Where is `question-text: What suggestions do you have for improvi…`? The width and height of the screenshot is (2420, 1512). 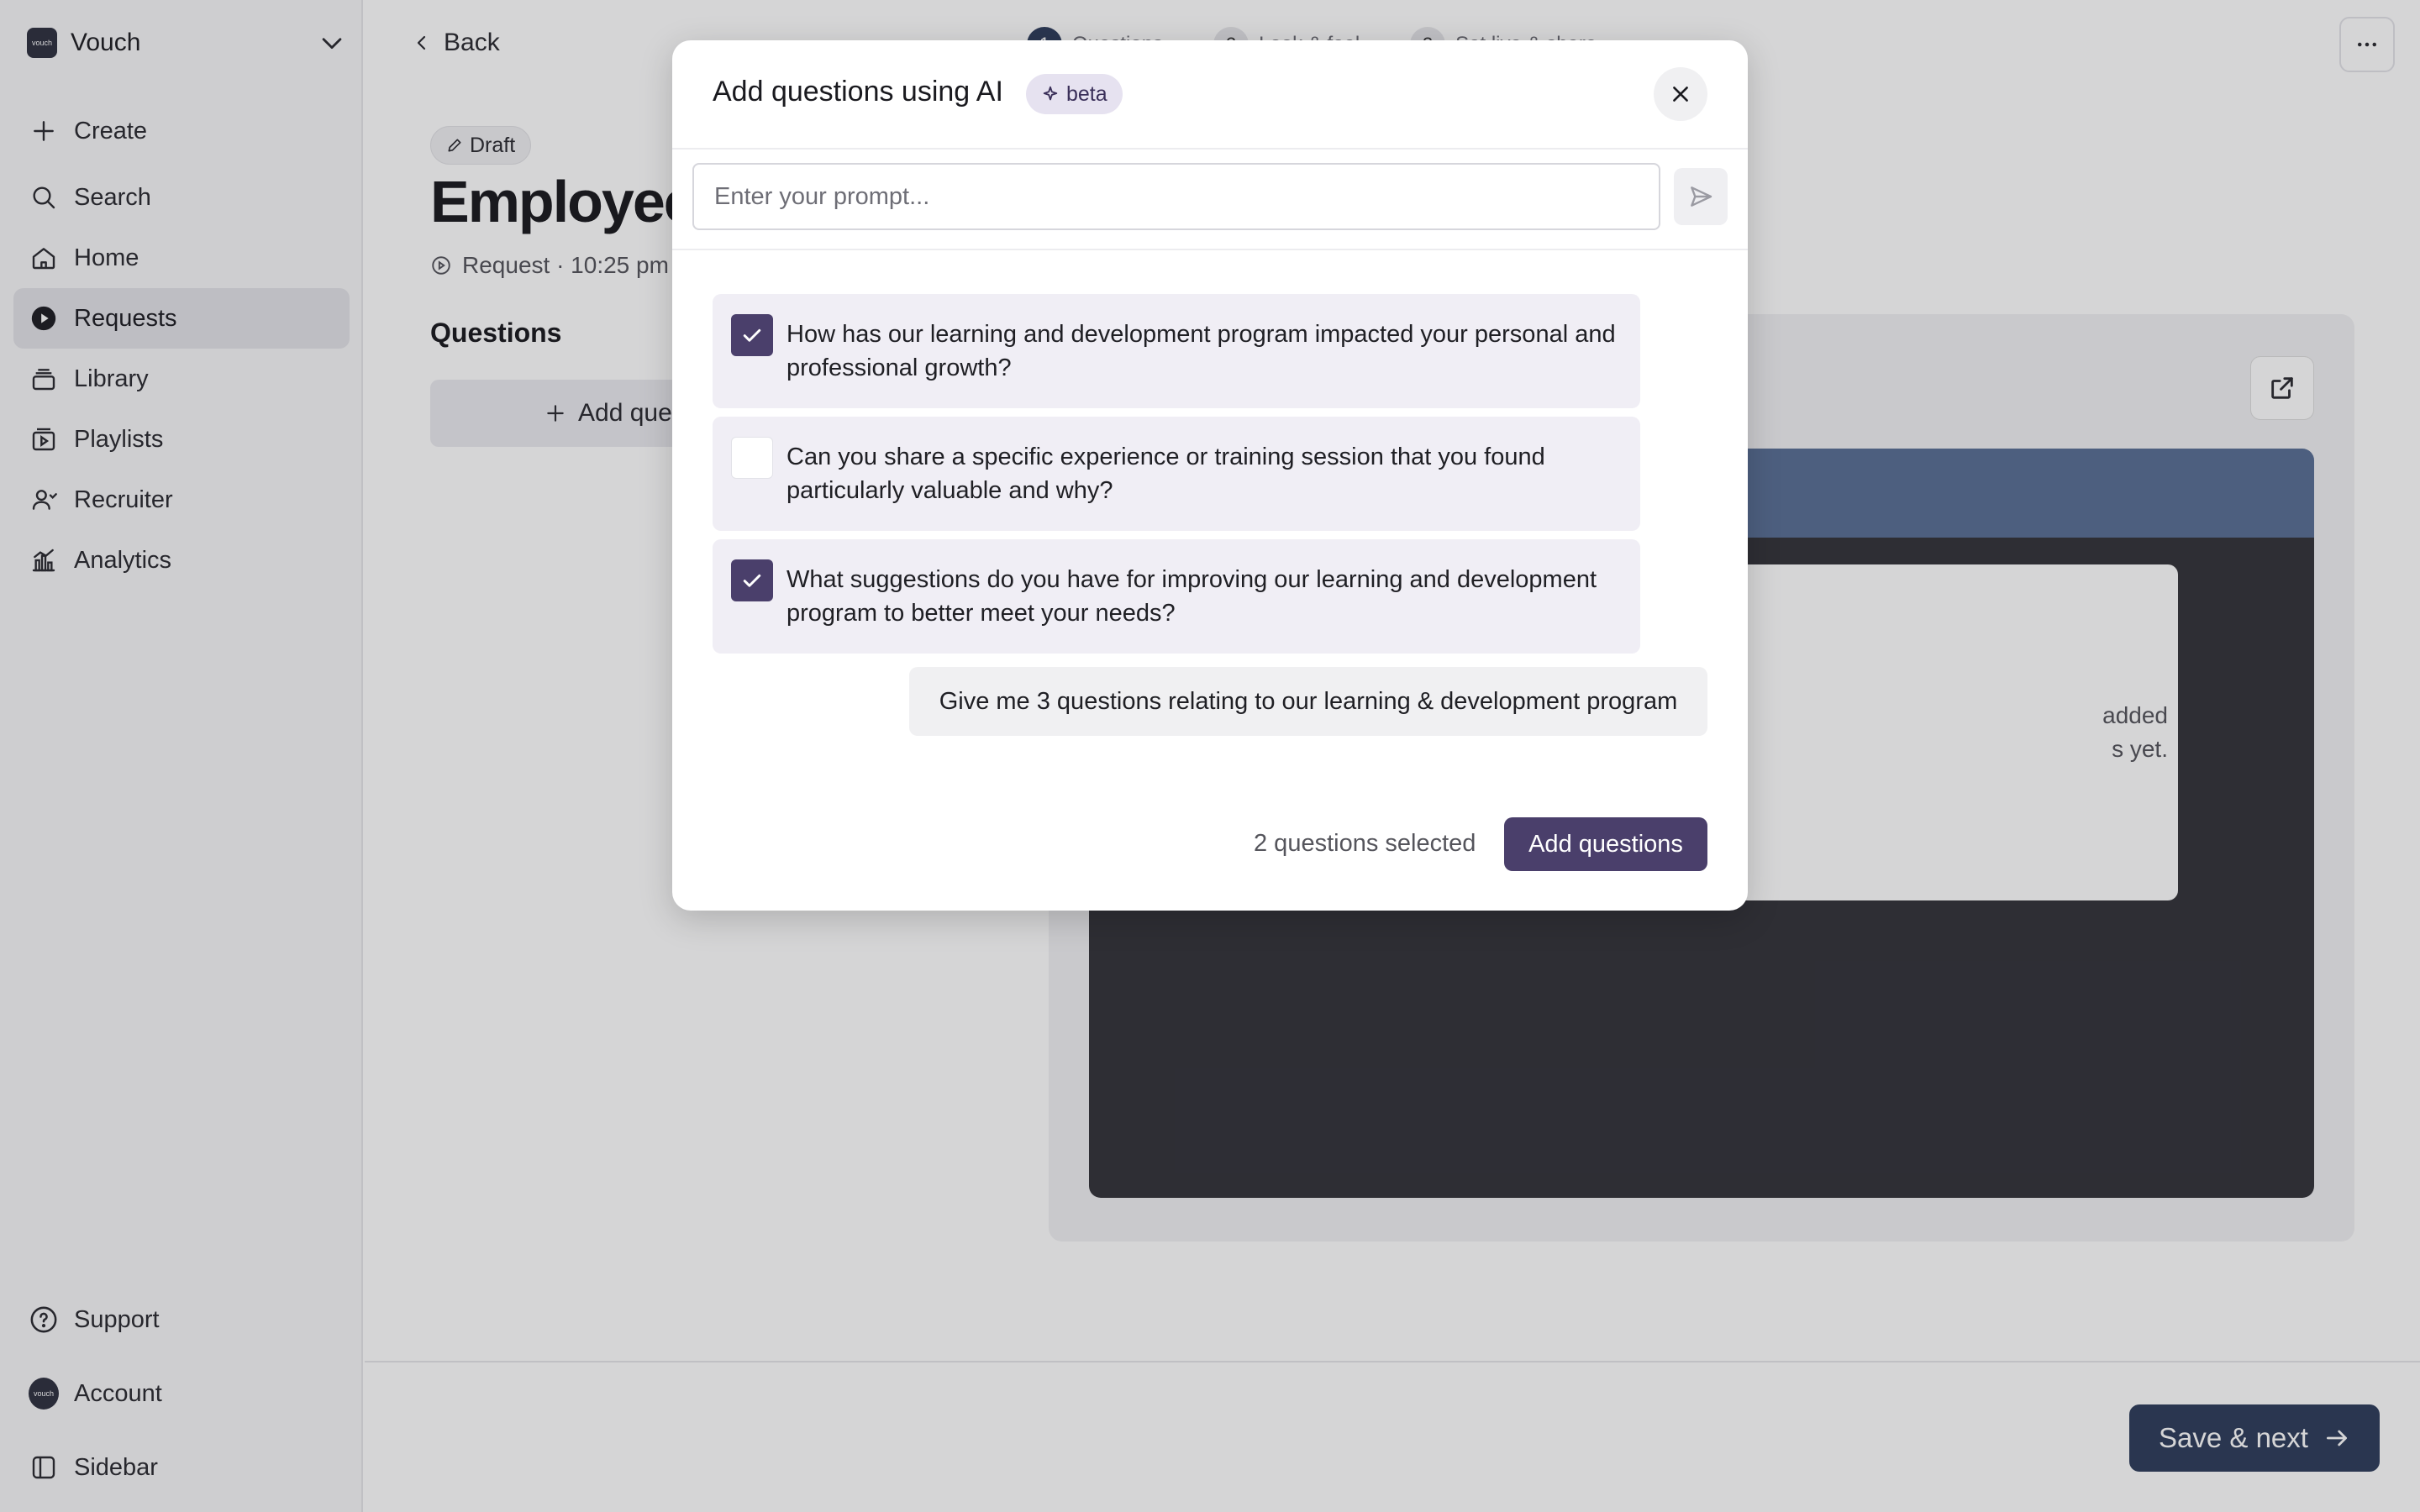
question-text: What suggestions do you have for improvi… is located at coordinates (1192, 596).